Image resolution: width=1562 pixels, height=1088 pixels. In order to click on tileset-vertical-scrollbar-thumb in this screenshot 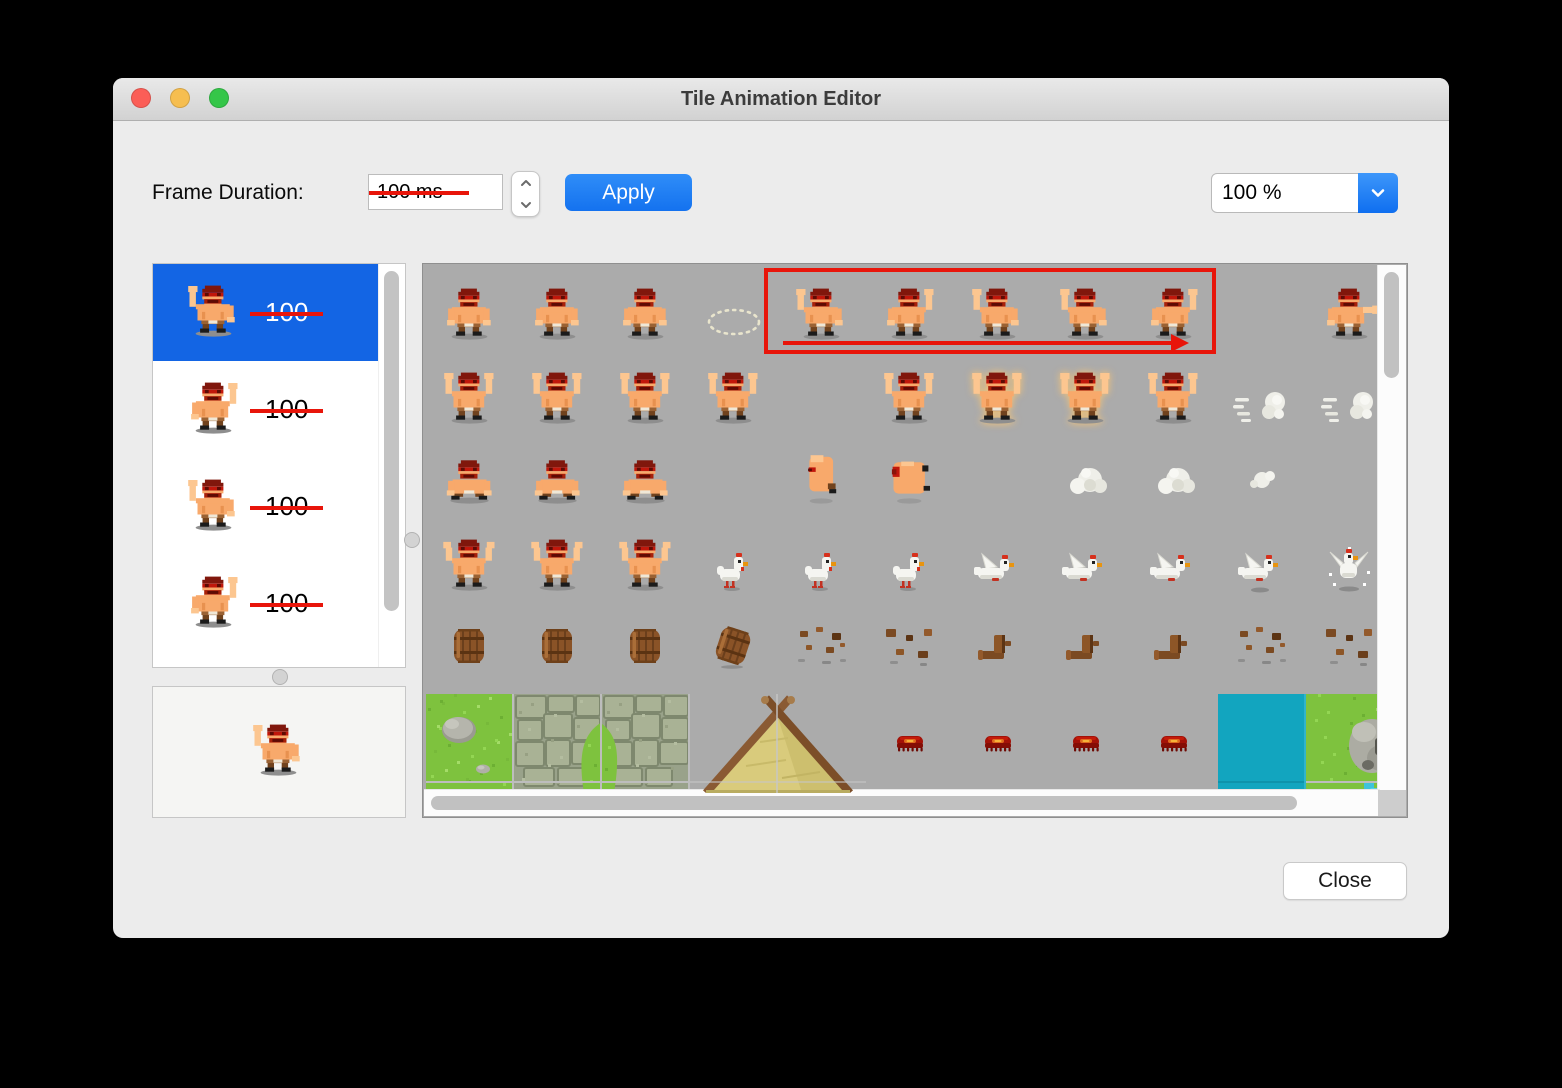, I will do `click(1391, 325)`.